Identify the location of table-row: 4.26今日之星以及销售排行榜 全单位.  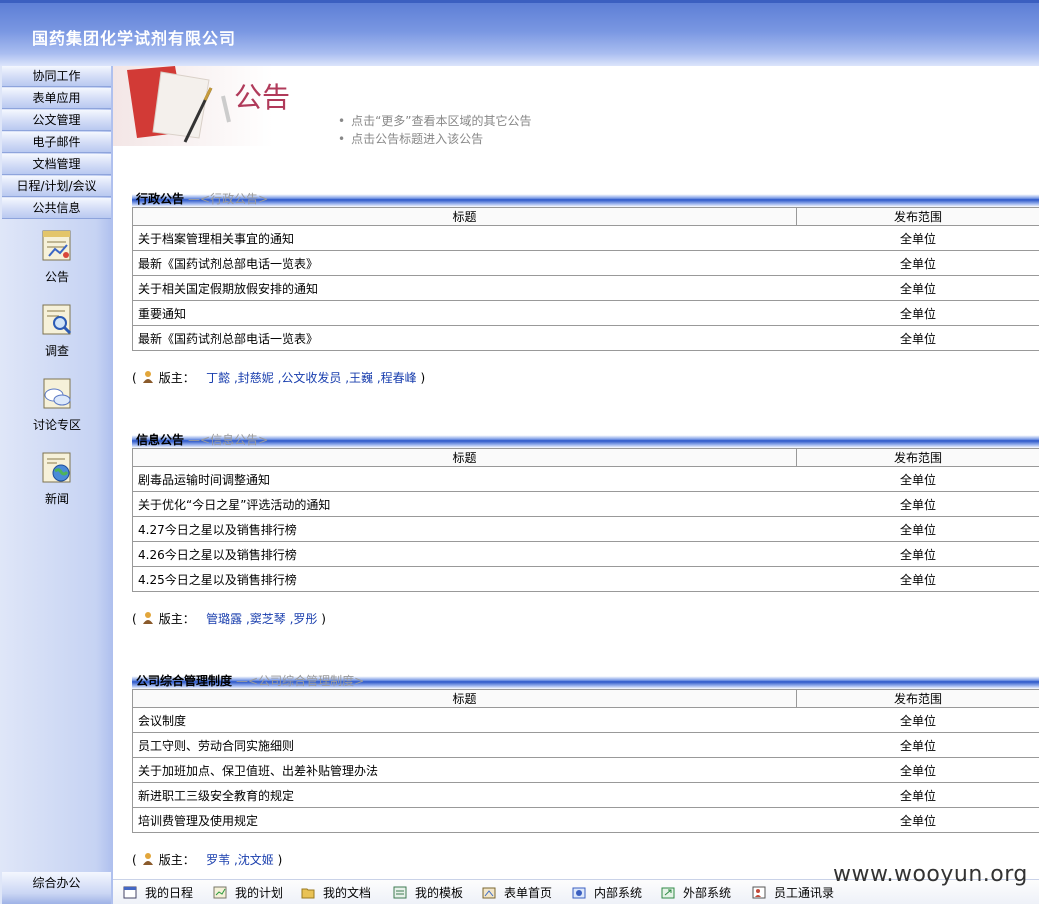
(585, 554).